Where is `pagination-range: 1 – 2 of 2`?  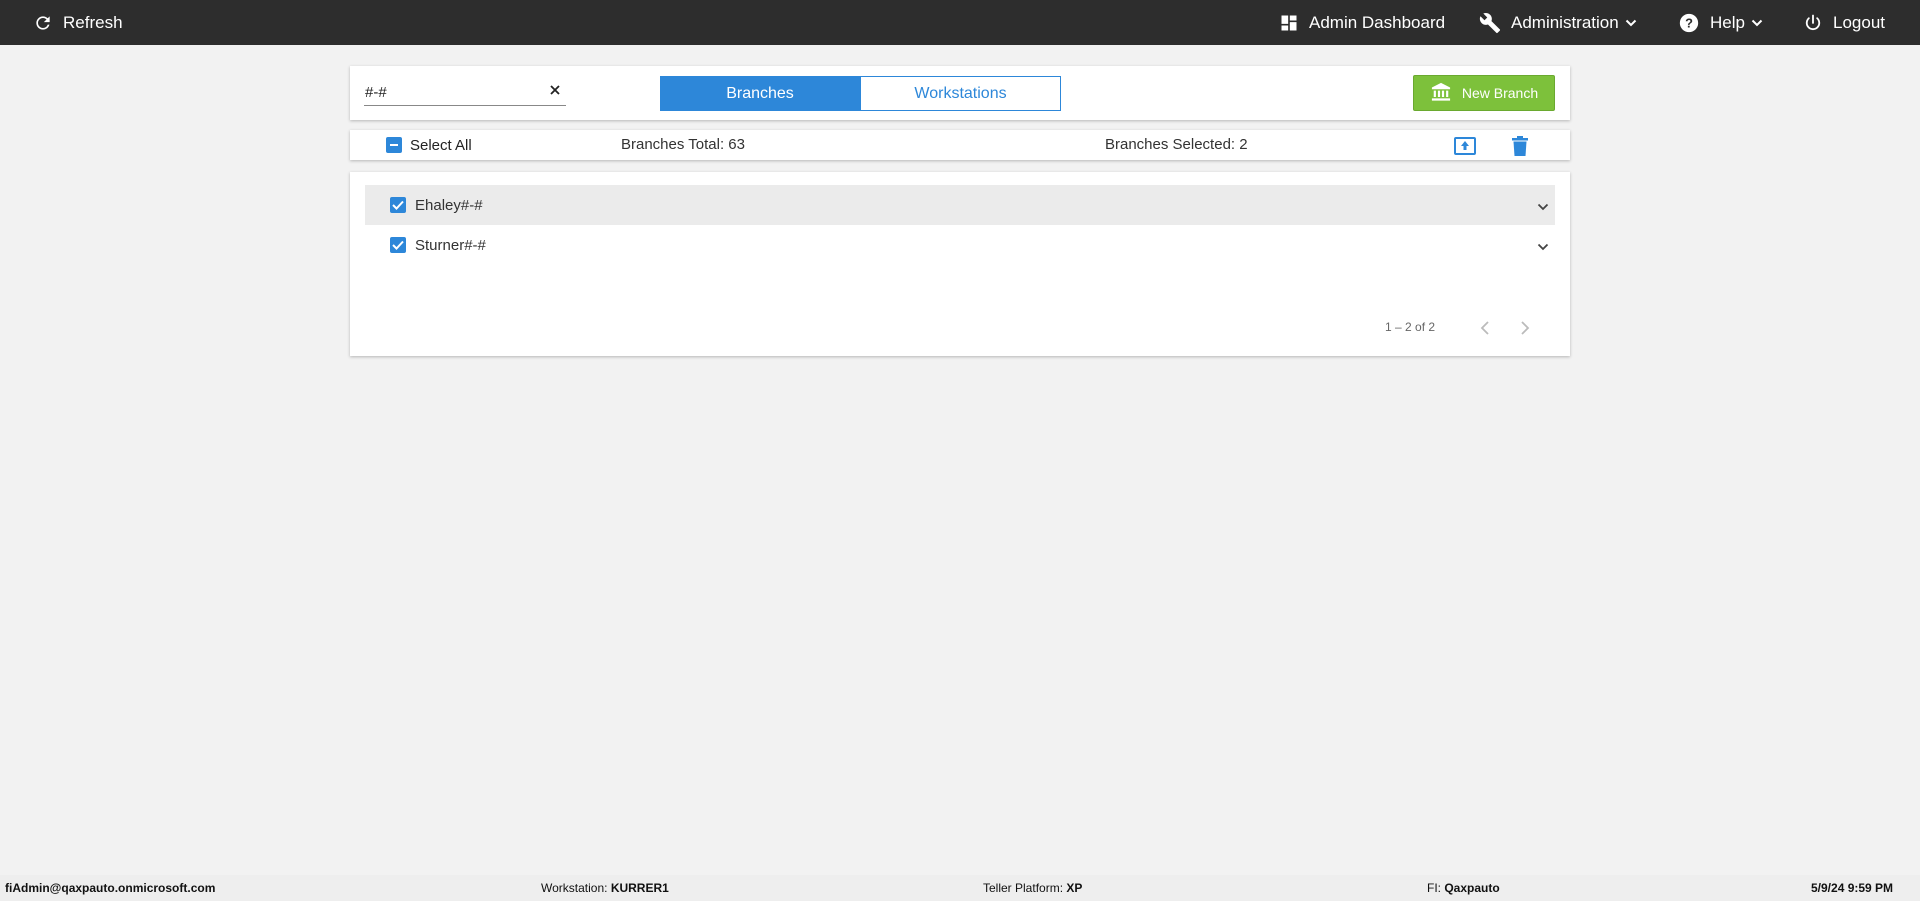 pagination-range: 1 – 2 of 2 is located at coordinates (1410, 327).